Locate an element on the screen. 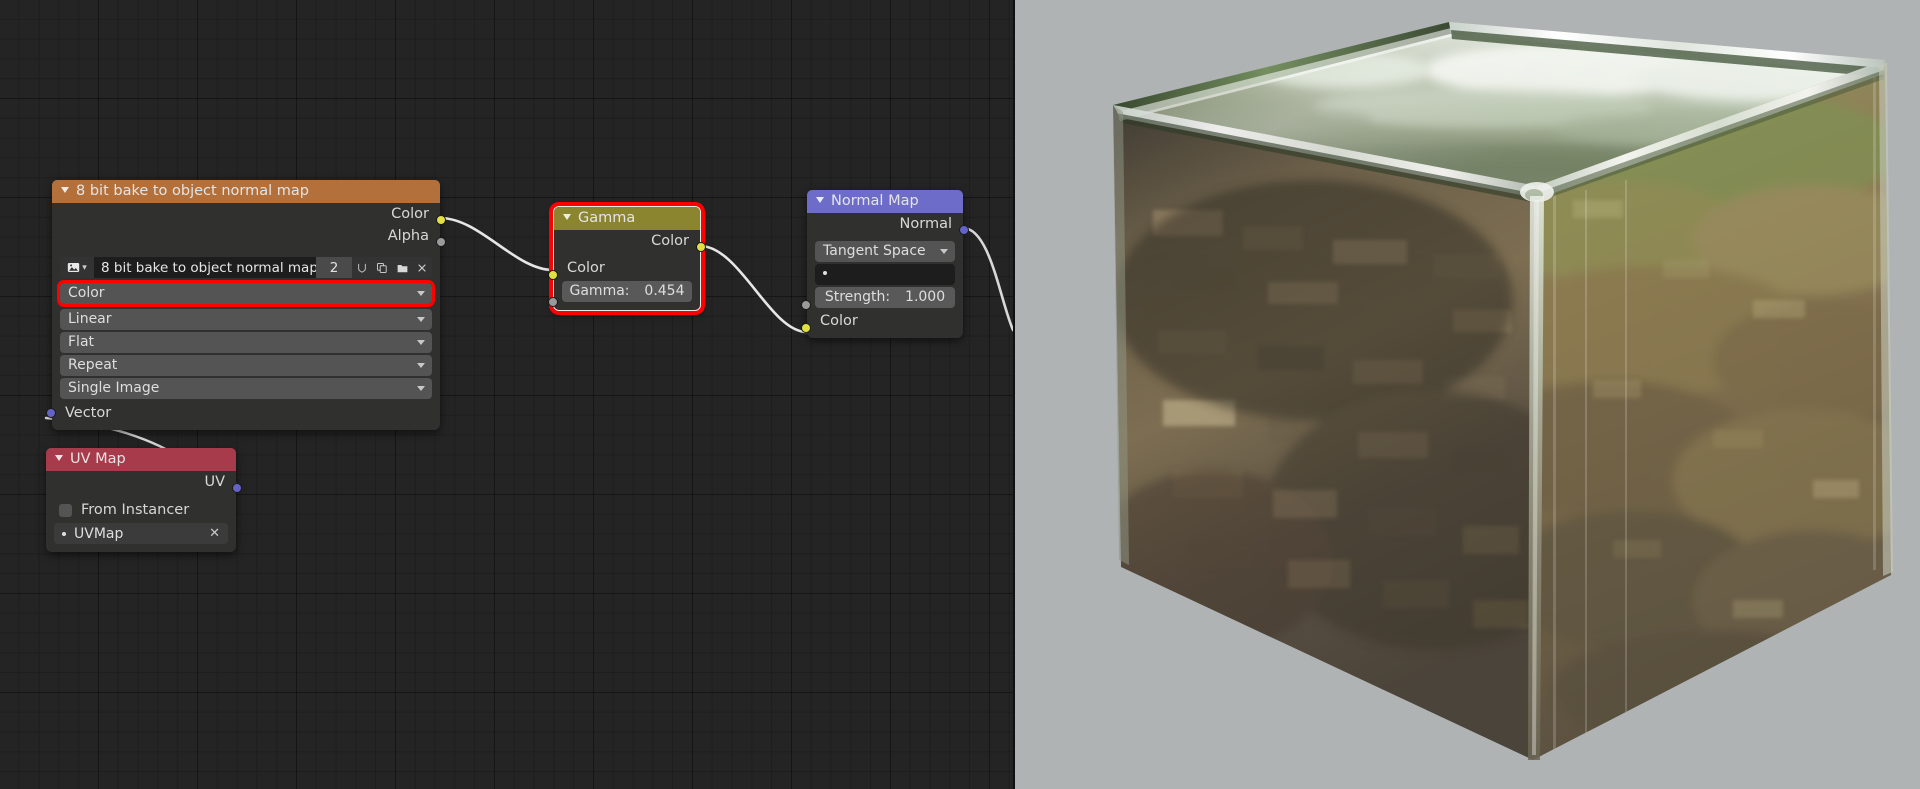  chevron-down-icon: ▾ is located at coordinates (84, 268).